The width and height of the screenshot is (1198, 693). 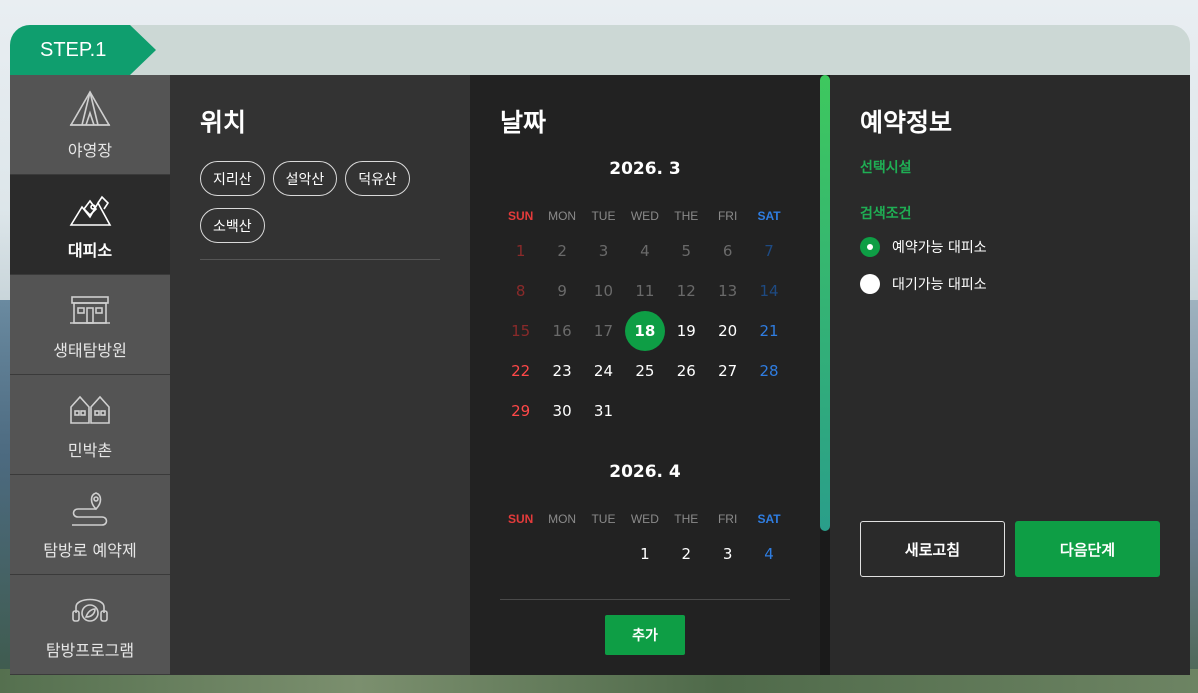 What do you see at coordinates (768, 331) in the screenshot?
I see `day-cell: 21` at bounding box center [768, 331].